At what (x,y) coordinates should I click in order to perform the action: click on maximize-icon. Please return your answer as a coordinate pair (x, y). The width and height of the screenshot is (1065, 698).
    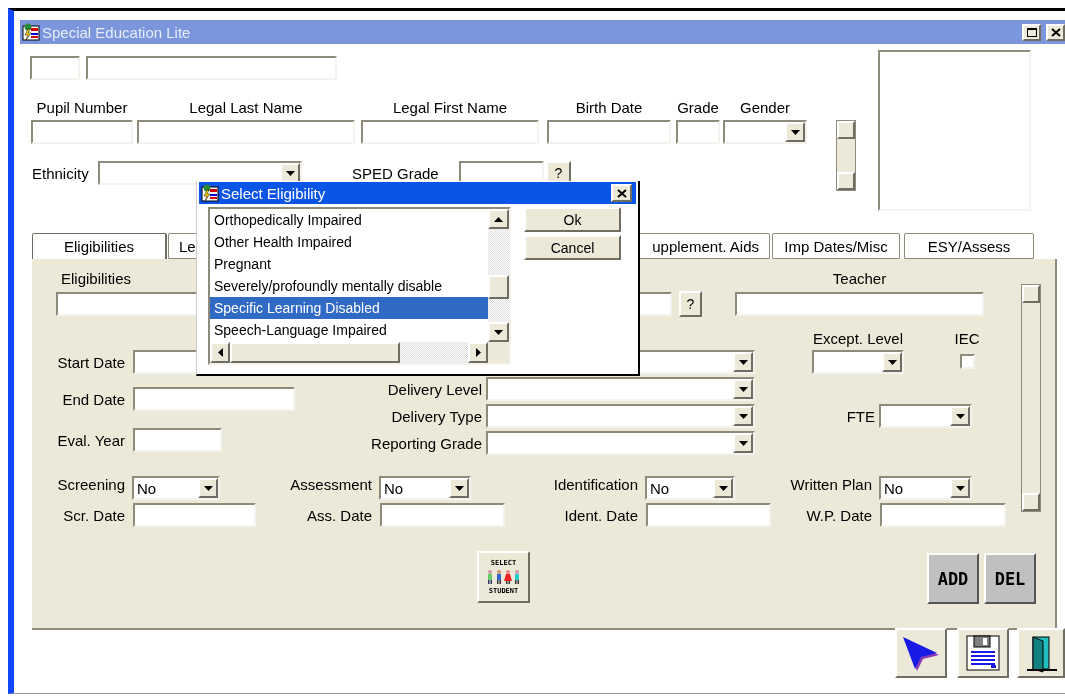
    Looking at the image, I should click on (1031, 32).